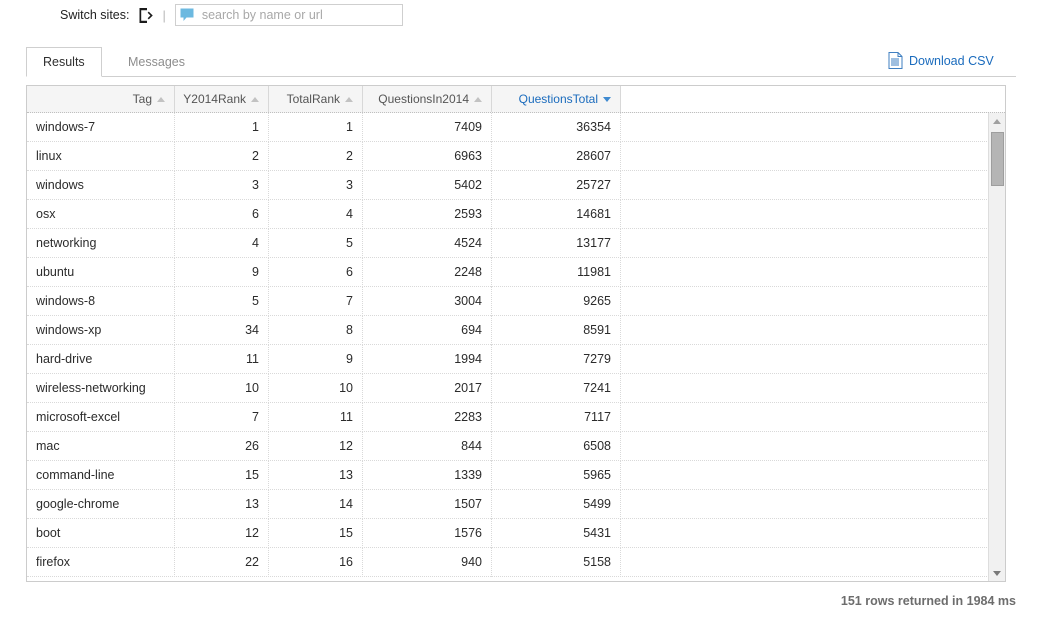 The width and height of the screenshot is (1040, 628). Describe the element at coordinates (222, 99) in the screenshot. I see `column-header-y2014rank: Y2014Rank` at that location.